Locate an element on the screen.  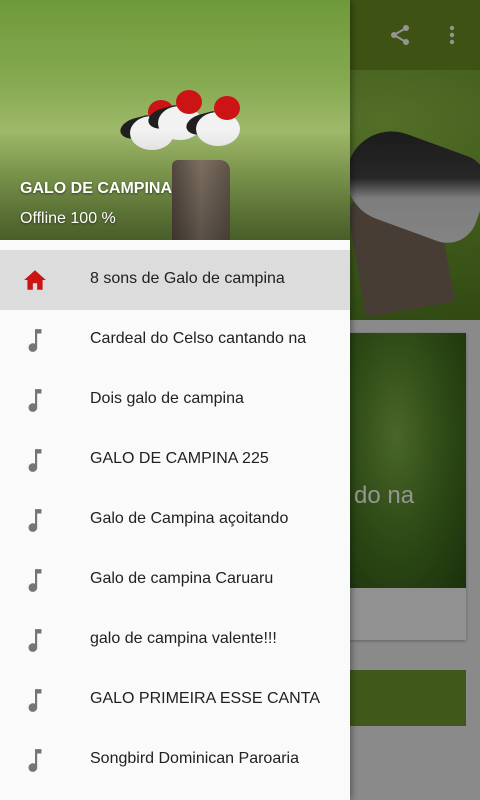
drawer-item-2: Dois galo de campina is located at coordinates (175, 400).